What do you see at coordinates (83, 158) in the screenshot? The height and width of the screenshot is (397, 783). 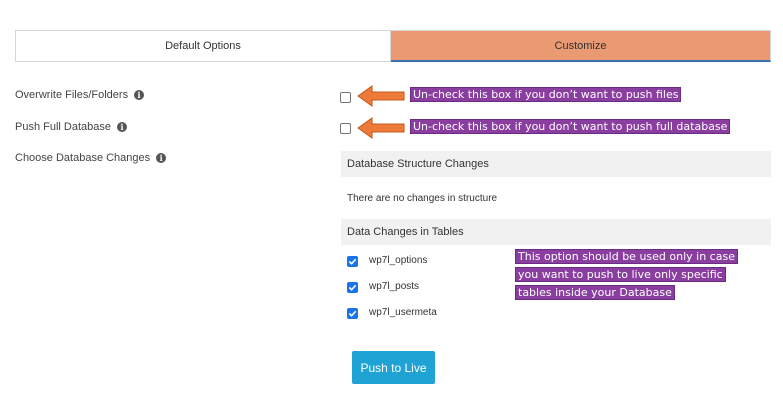 I see `choose-database-changes-label: Choose Database Changes` at bounding box center [83, 158].